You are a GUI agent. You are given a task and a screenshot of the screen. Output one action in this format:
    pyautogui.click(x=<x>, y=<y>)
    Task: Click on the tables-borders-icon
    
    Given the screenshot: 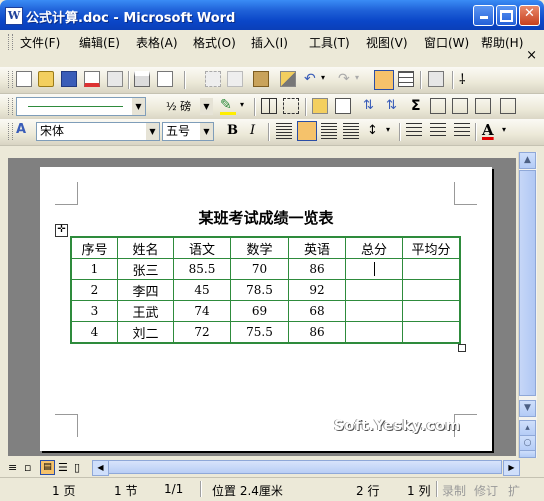 What is the action you would take?
    pyautogui.click(x=384, y=80)
    